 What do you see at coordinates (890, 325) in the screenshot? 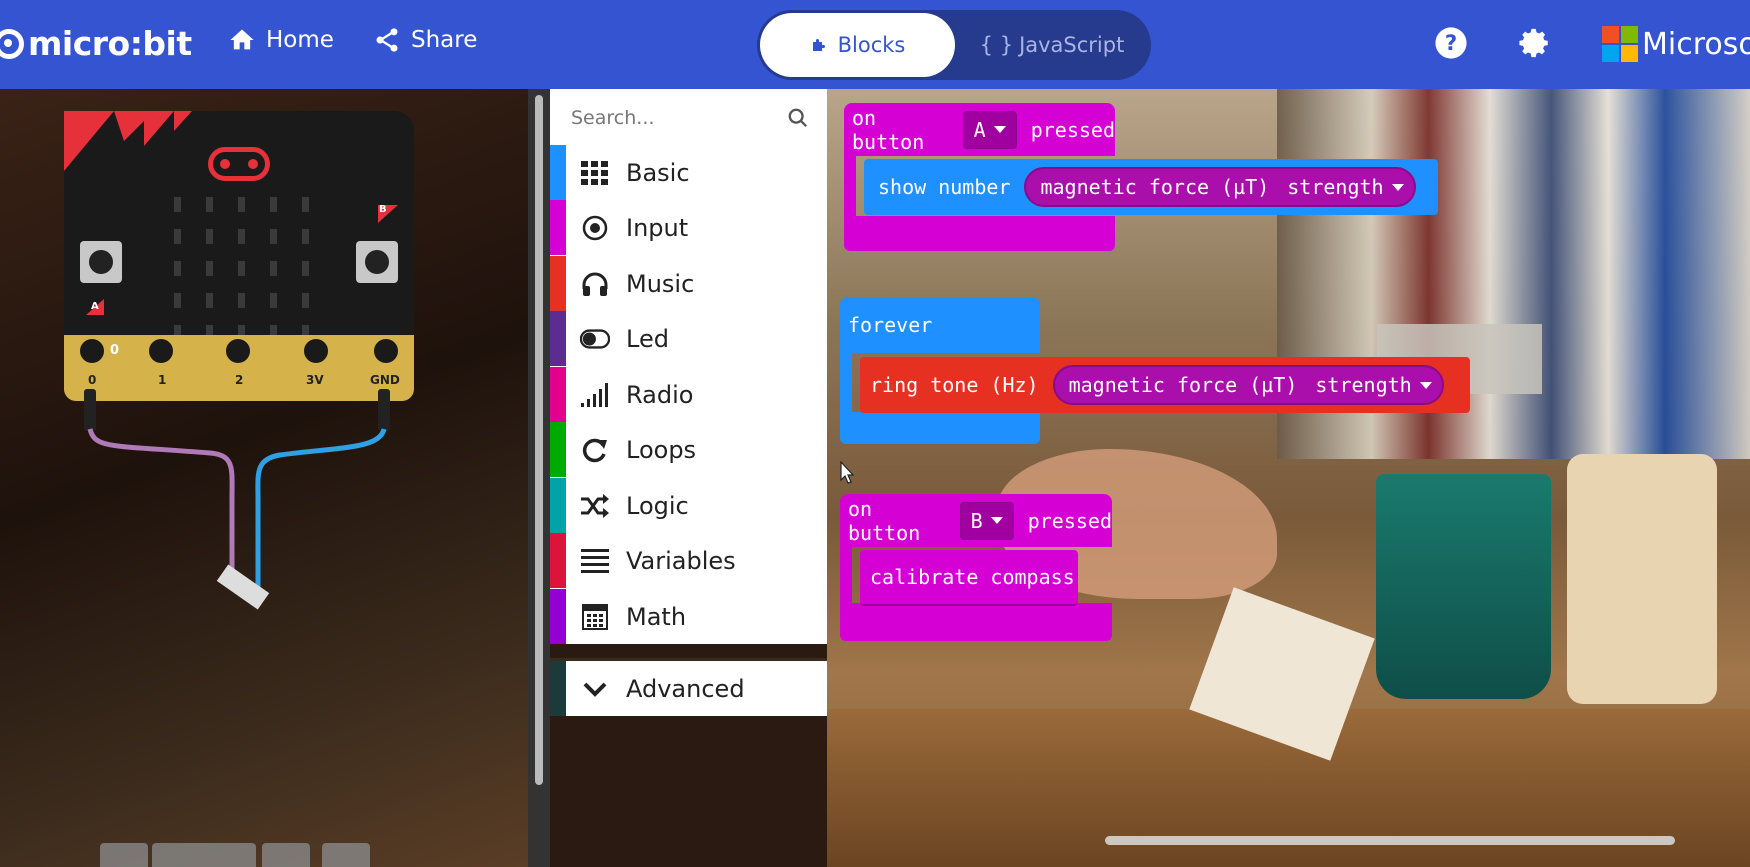
I see `block-text: forever` at bounding box center [890, 325].